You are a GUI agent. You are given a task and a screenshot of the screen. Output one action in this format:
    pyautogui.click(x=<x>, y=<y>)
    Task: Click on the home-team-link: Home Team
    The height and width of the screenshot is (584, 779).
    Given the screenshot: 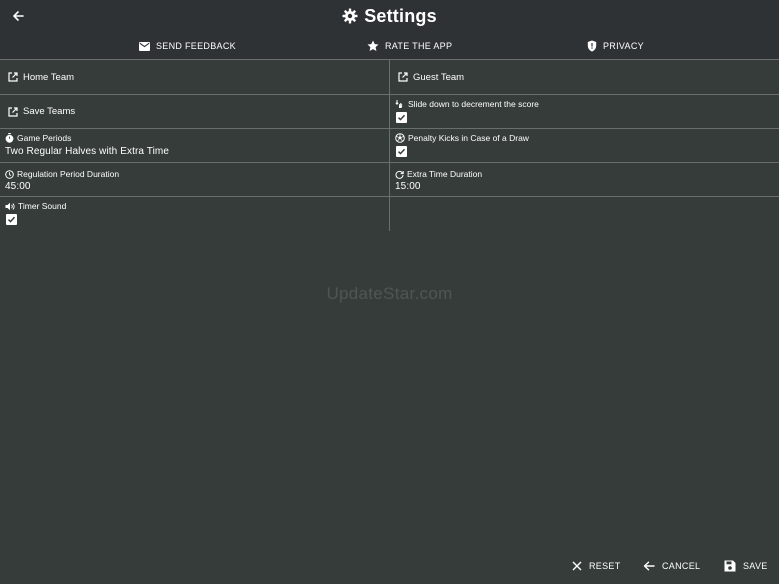 What is the action you would take?
    pyautogui.click(x=195, y=77)
    